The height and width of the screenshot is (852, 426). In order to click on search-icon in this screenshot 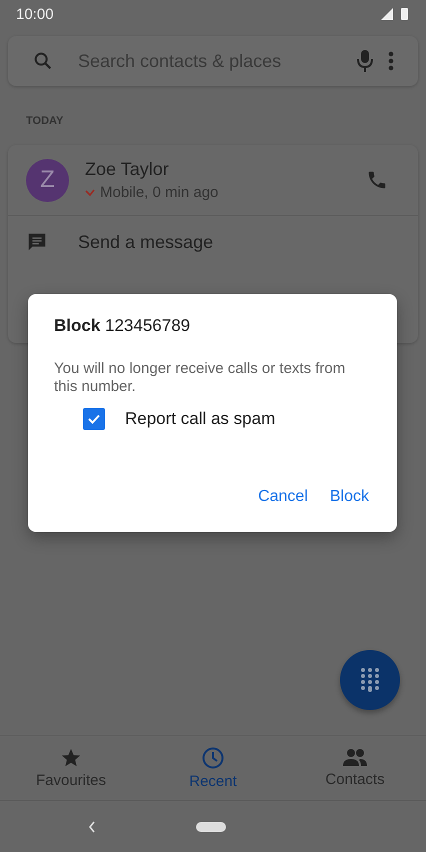, I will do `click(43, 61)`.